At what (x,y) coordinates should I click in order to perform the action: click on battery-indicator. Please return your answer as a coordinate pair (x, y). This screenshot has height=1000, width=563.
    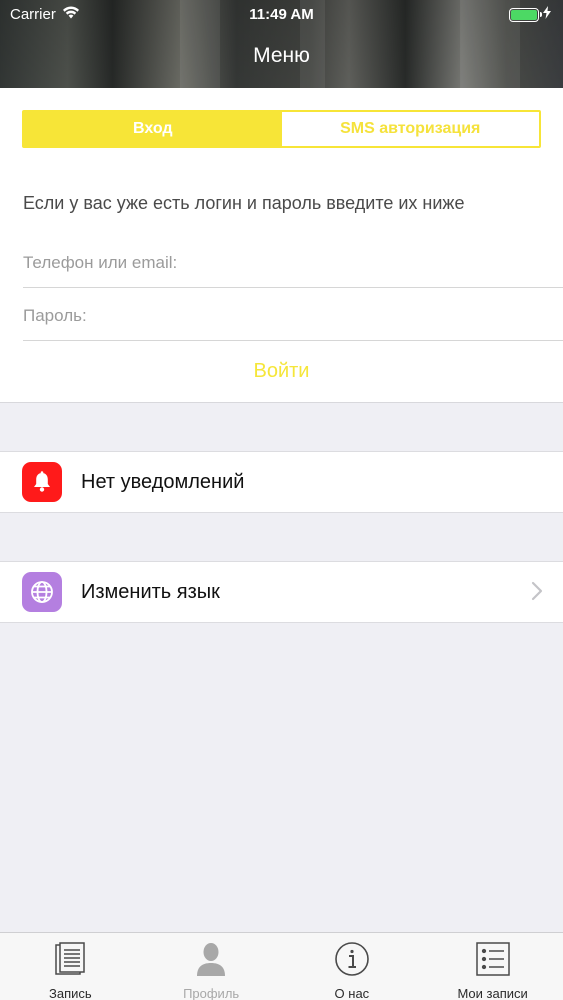
    Looking at the image, I should click on (530, 14).